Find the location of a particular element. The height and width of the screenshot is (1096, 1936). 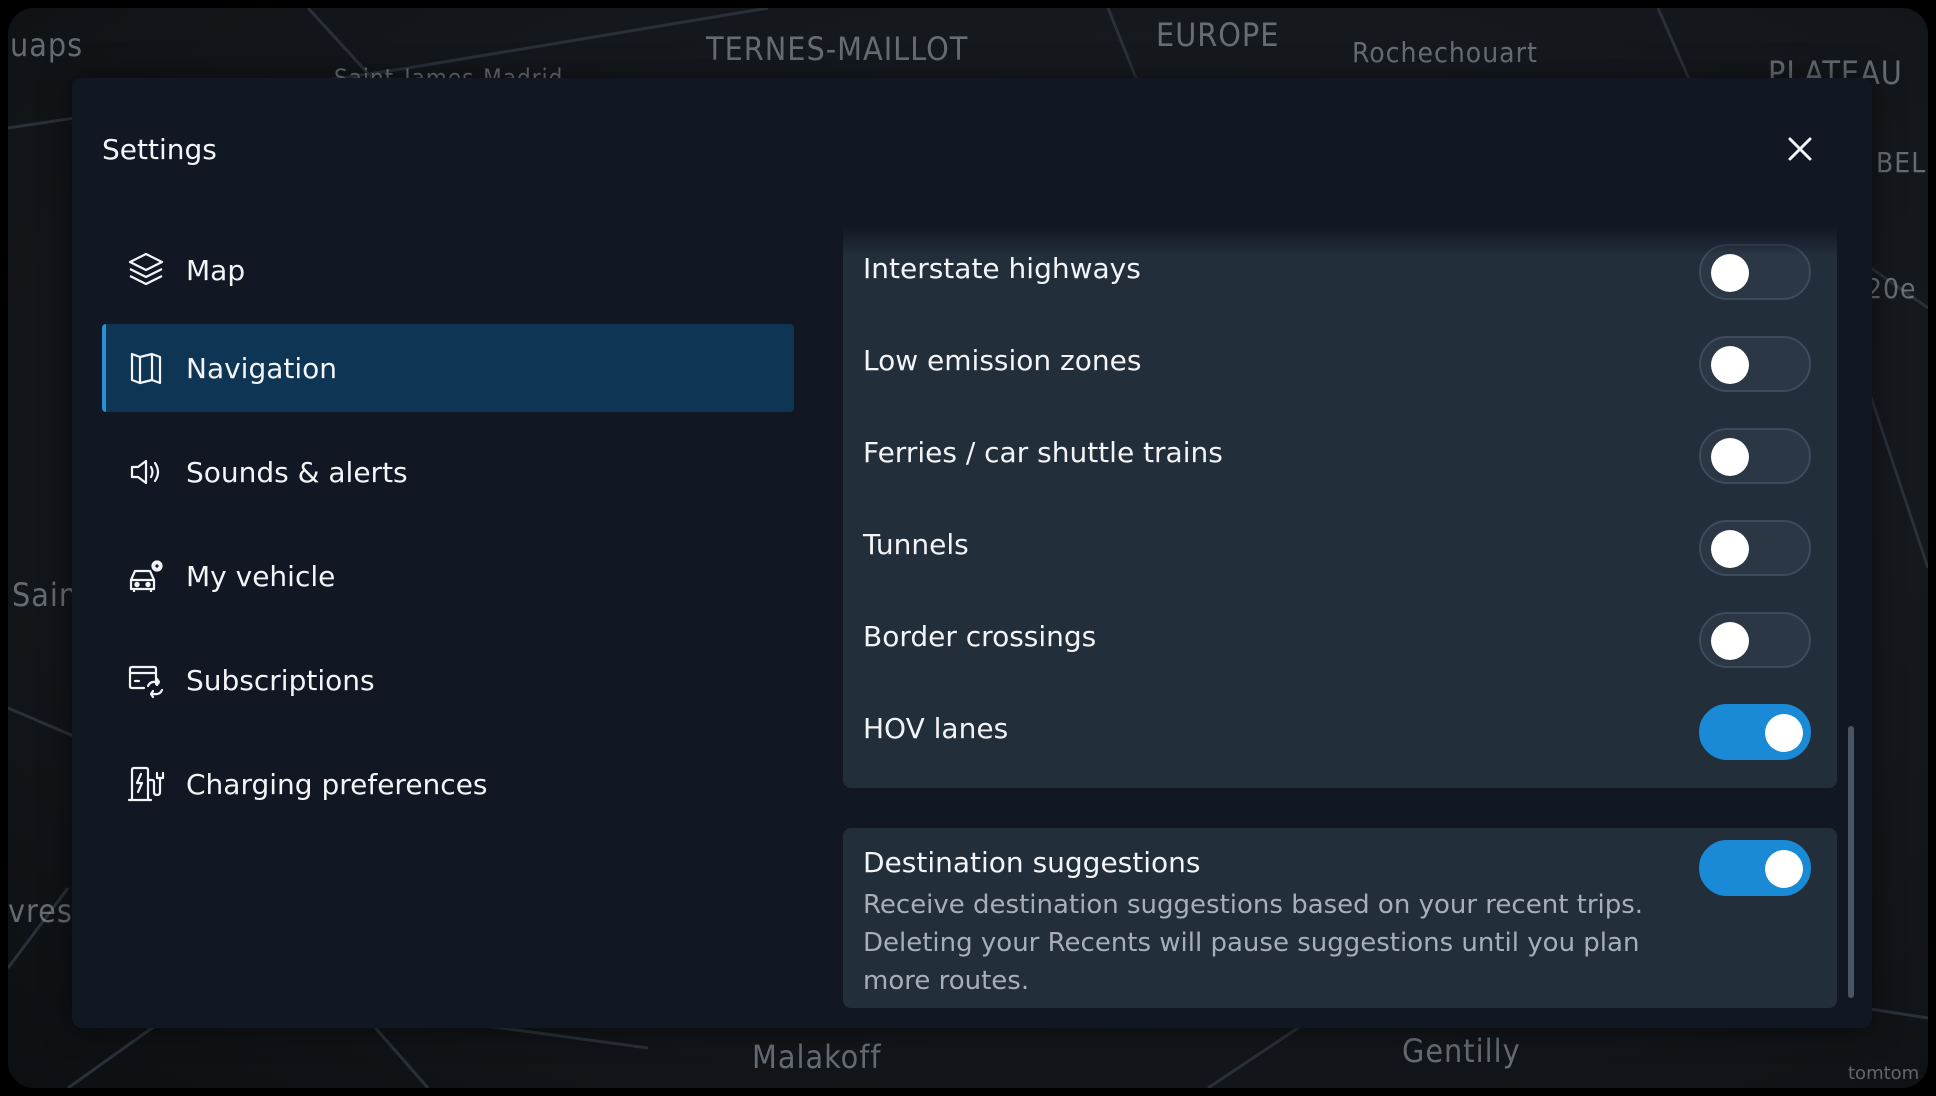

sidebar-item-charging-preferences: Charging preferences is located at coordinates (448, 784).